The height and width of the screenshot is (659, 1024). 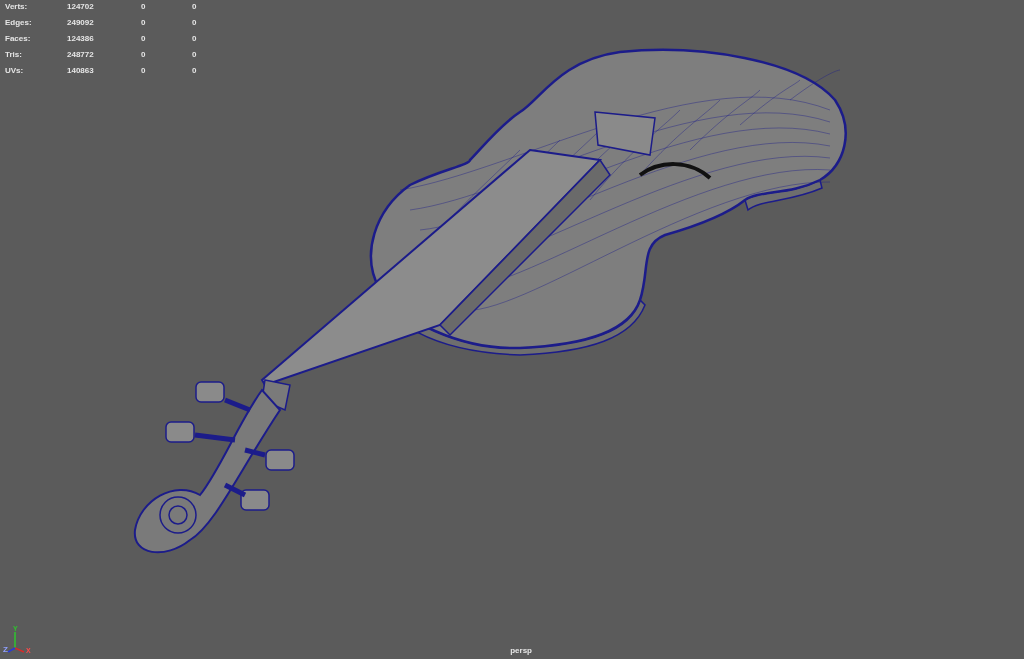 What do you see at coordinates (16, 642) in the screenshot?
I see `axis-gizmo-drawing` at bounding box center [16, 642].